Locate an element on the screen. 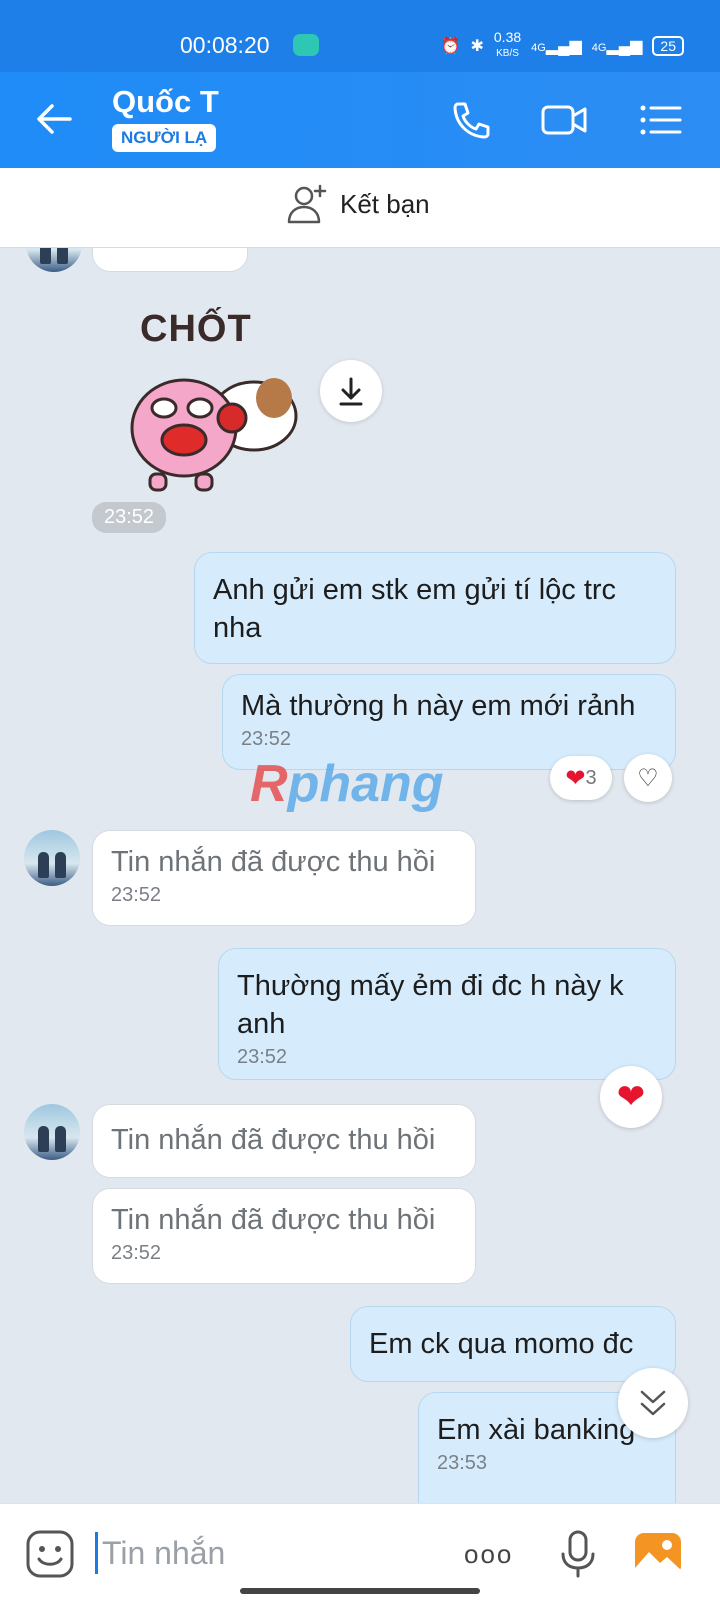  message-input-bar: Tin nhắn ooo is located at coordinates (360, 1551).